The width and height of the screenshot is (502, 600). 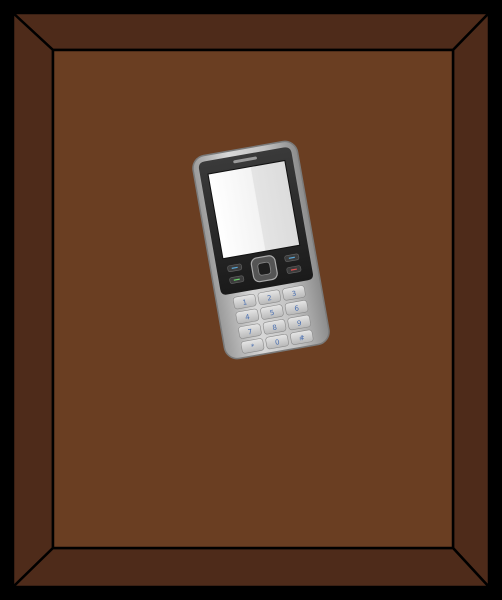 I want to click on box-wall-right, so click(x=471, y=300).